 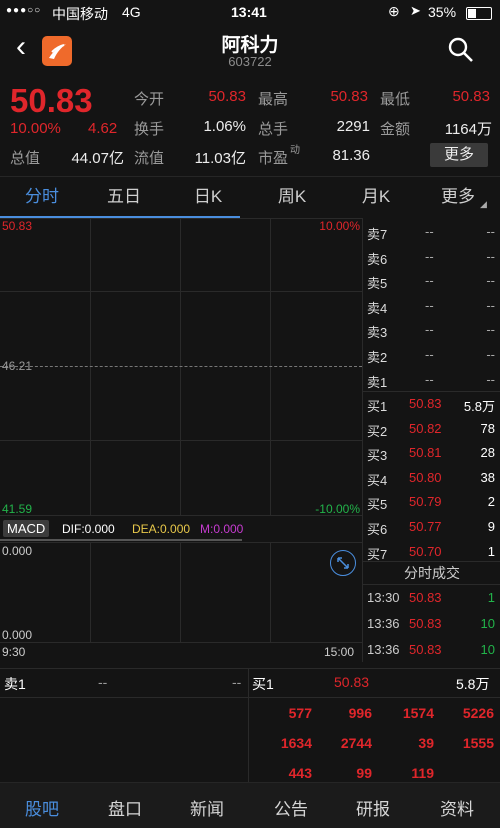 I want to click on y-top-label: 50.83, so click(x=17, y=226).